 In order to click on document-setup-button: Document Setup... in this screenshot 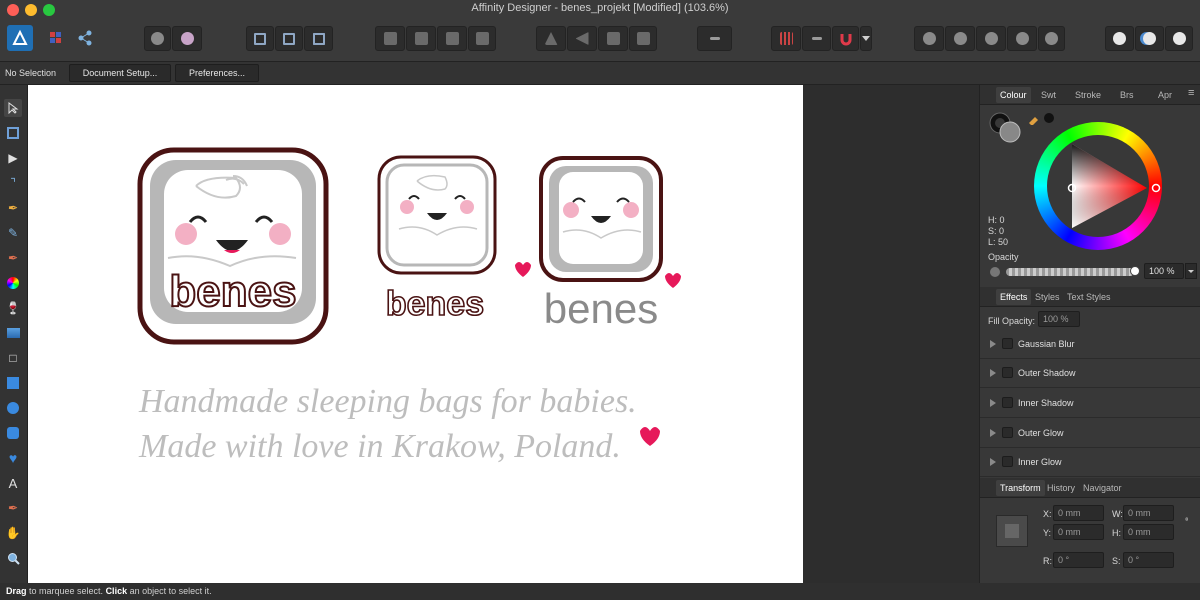, I will do `click(120, 73)`.